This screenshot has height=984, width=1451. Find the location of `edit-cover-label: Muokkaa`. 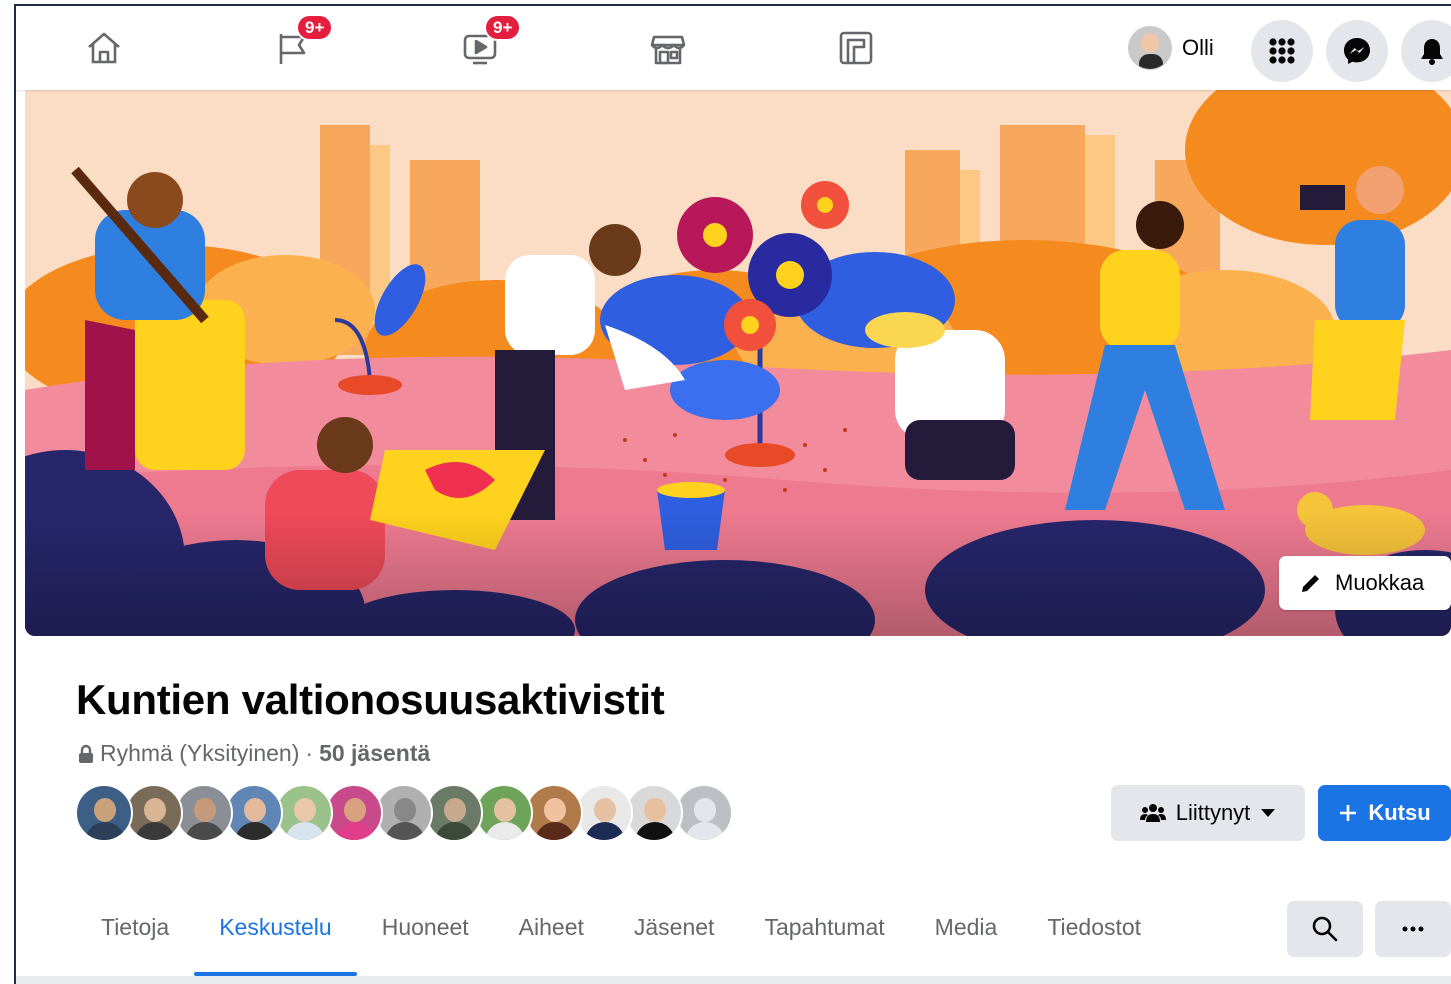

edit-cover-label: Muokkaa is located at coordinates (1380, 582).